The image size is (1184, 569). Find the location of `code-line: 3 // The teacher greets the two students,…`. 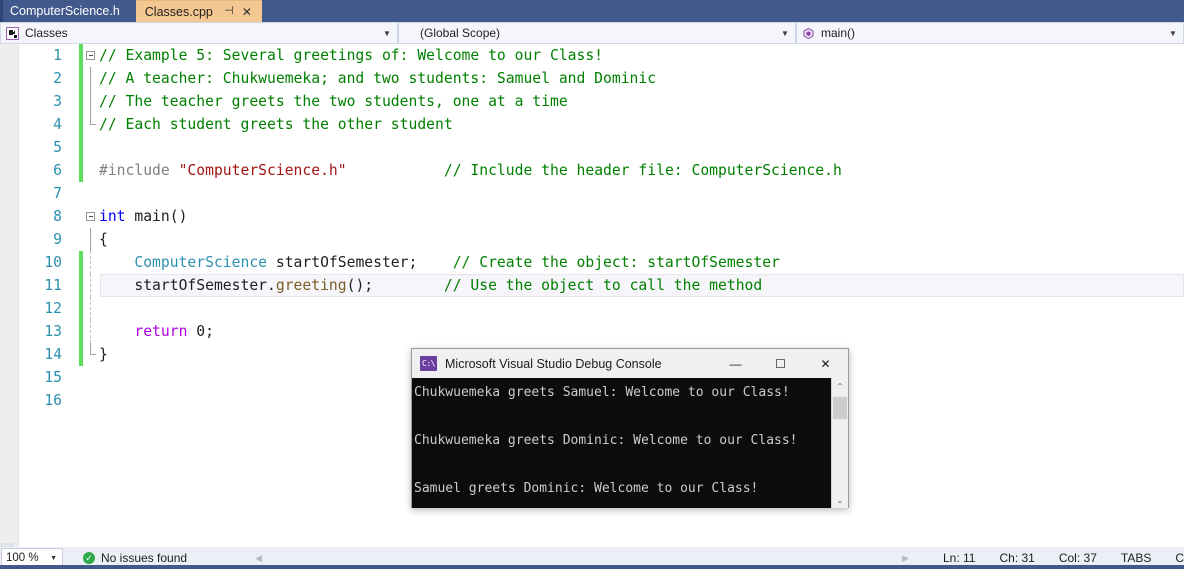

code-line: 3 // The teacher greets the two students,… is located at coordinates (592, 101).